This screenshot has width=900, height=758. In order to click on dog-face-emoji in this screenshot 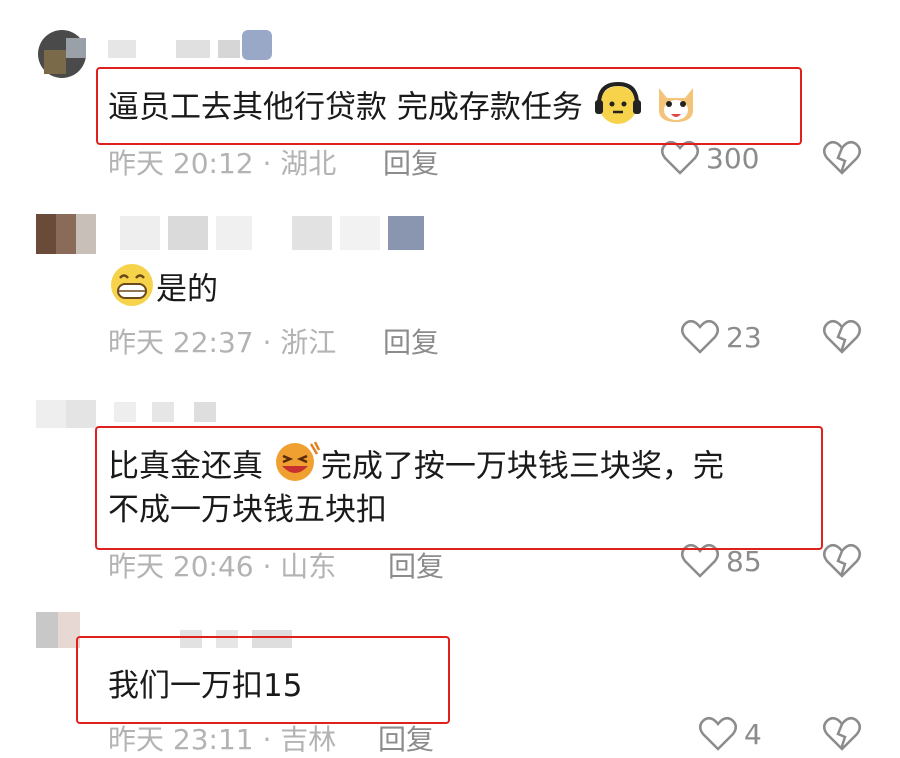, I will do `click(676, 109)`.